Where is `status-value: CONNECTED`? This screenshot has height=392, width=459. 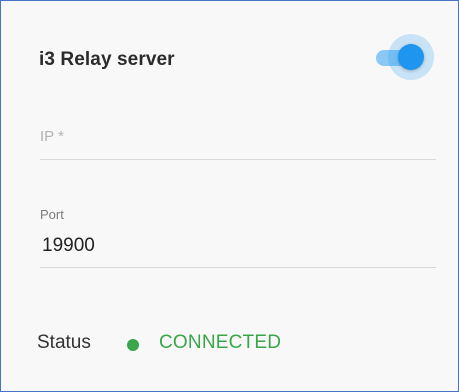
status-value: CONNECTED is located at coordinates (220, 342).